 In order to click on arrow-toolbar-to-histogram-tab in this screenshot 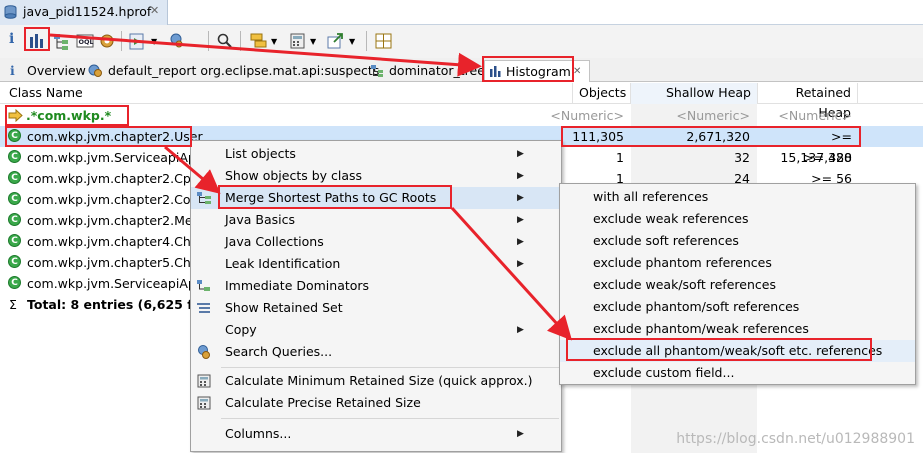, I will do `click(265, 55)`.